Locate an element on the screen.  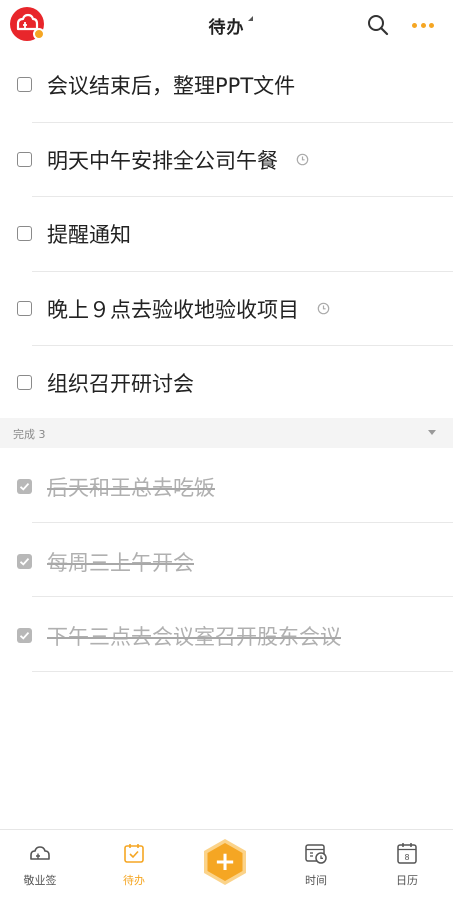
calendar-check-icon is located at coordinates (134, 853).